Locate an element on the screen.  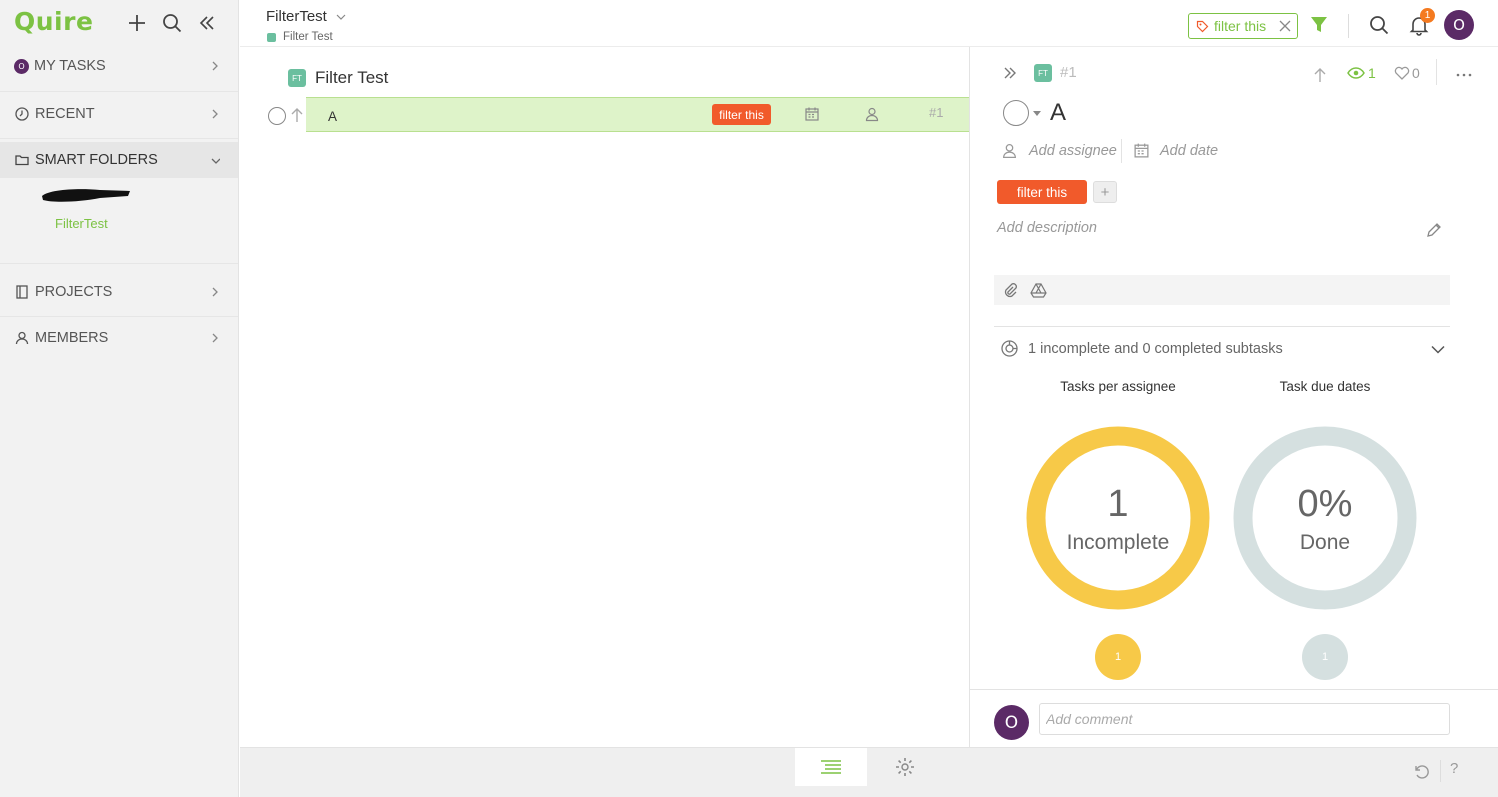
nav-smart-folders: SMART FOLDERS is located at coordinates (119, 160).